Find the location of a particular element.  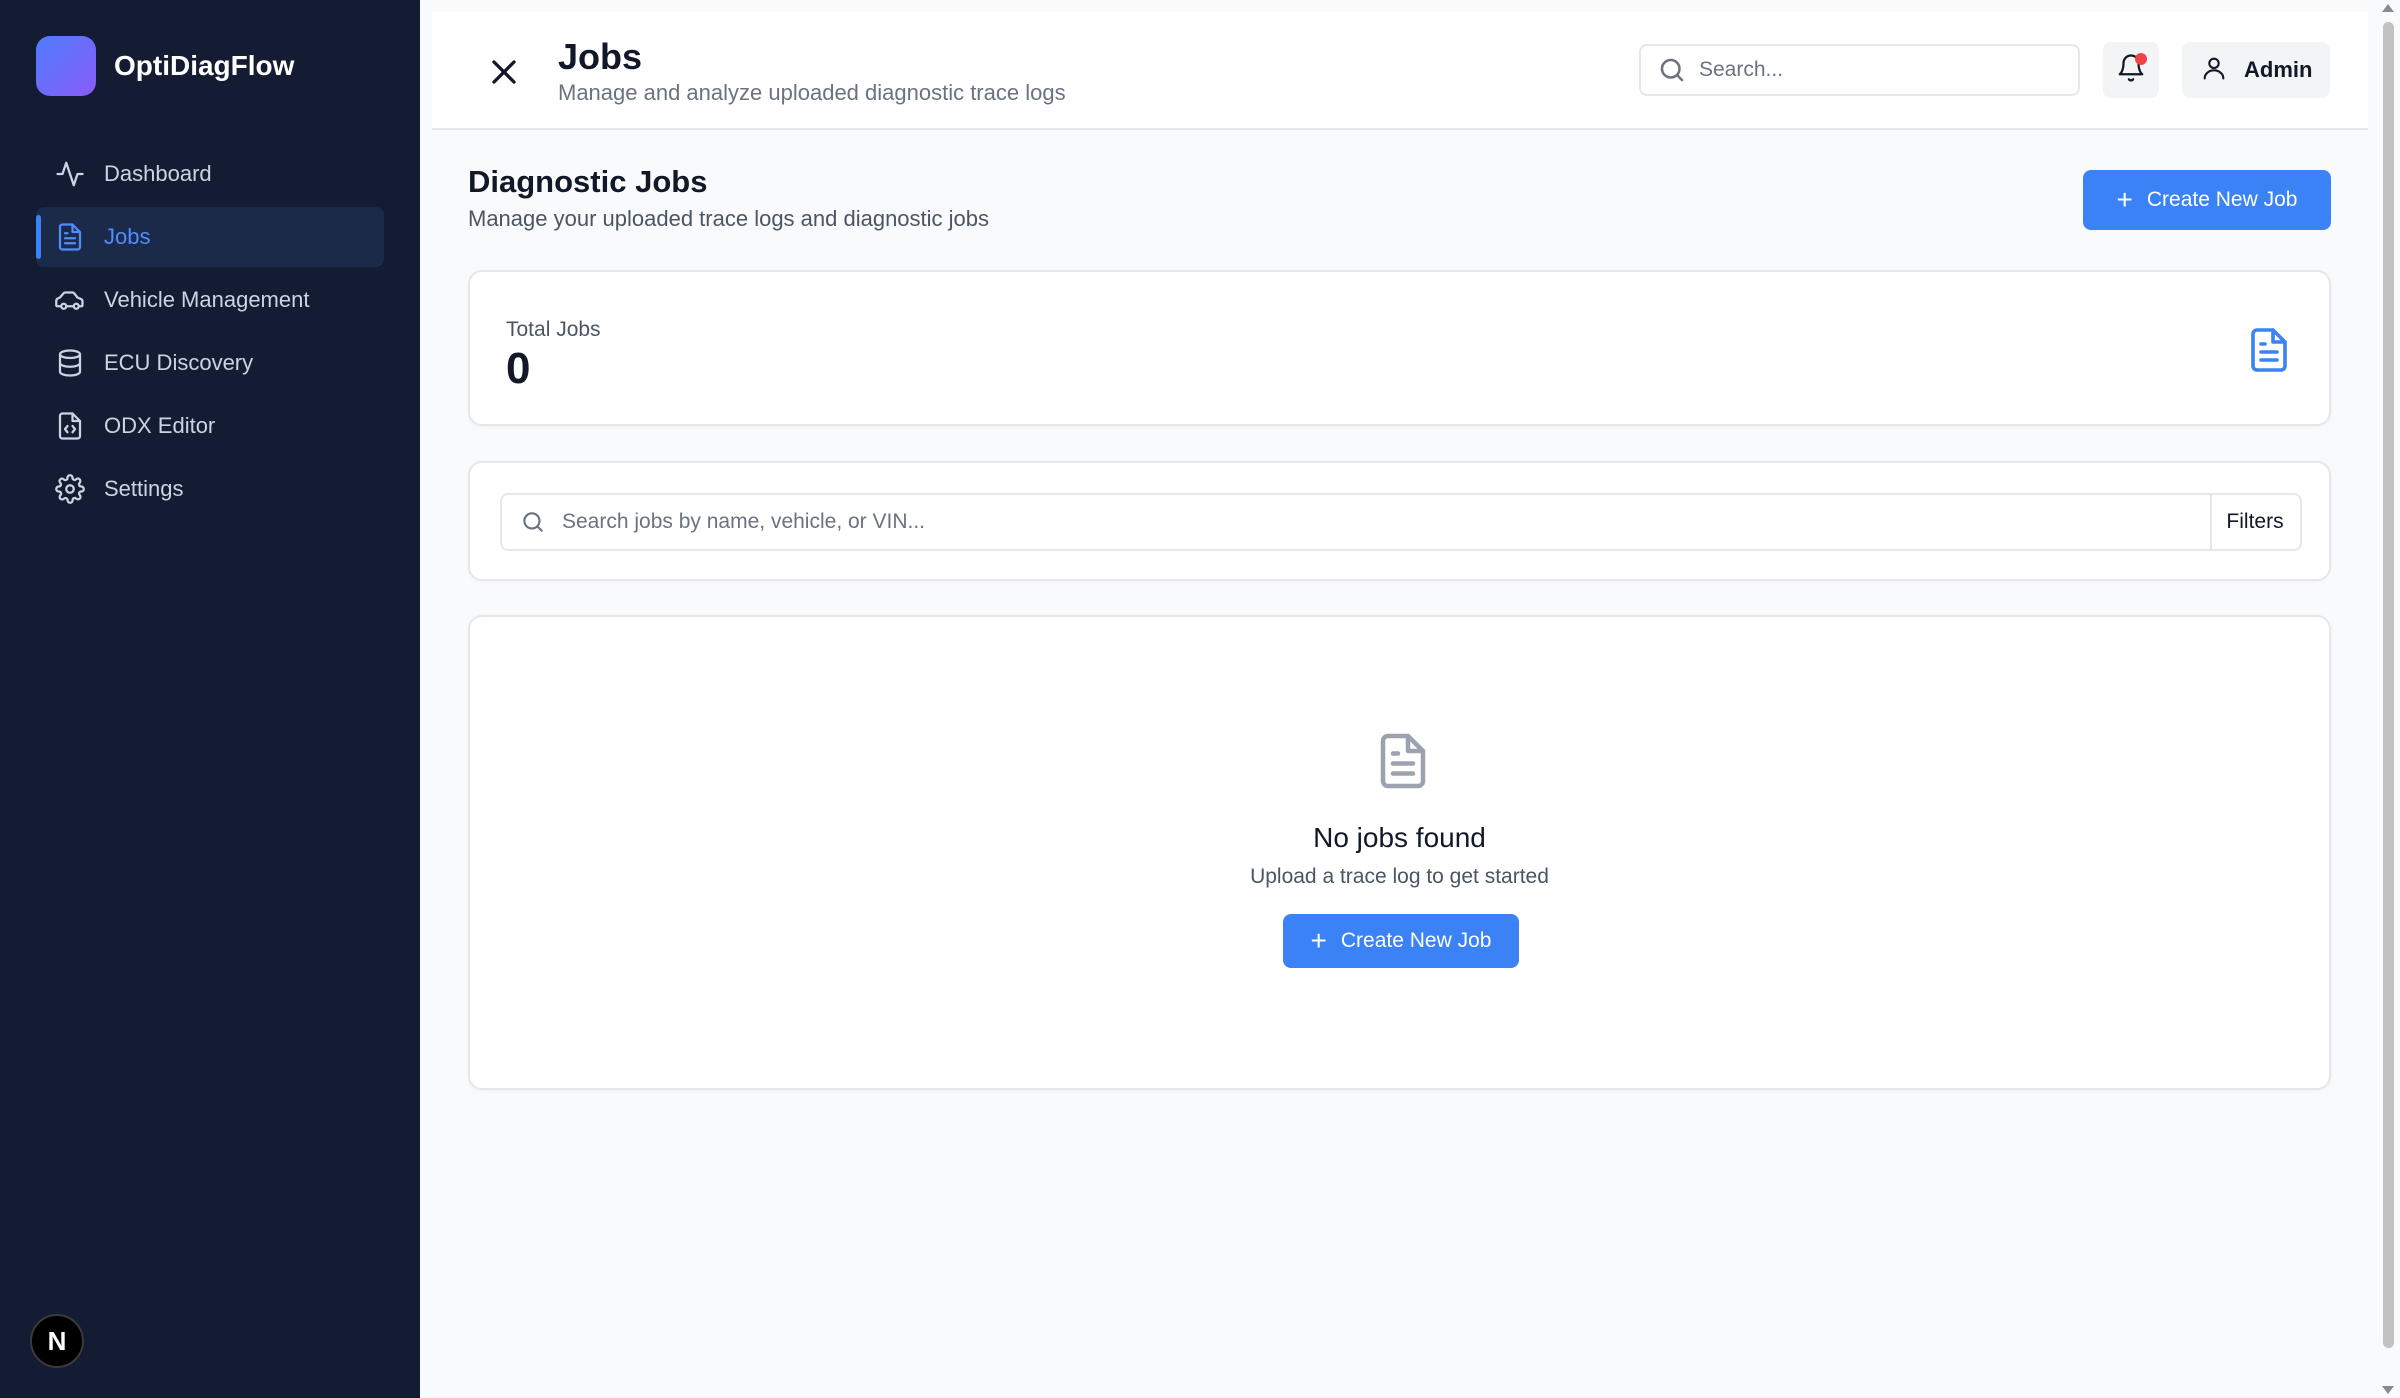

user-menu-button: Admin is located at coordinates (2256, 70).